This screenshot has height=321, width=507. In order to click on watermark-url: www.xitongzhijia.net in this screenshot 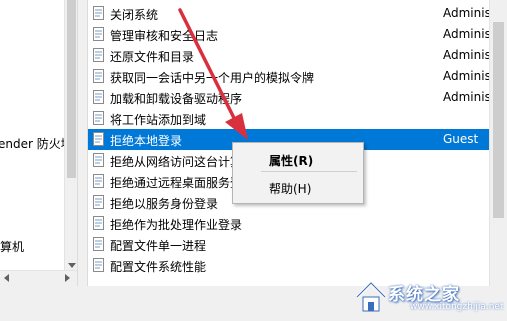, I will do `click(457, 307)`.